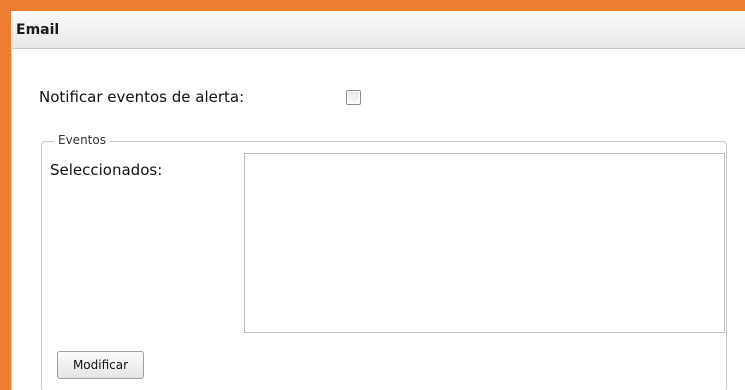 The height and width of the screenshot is (390, 745). What do you see at coordinates (100, 365) in the screenshot?
I see `modify-events-button: Modificar` at bounding box center [100, 365].